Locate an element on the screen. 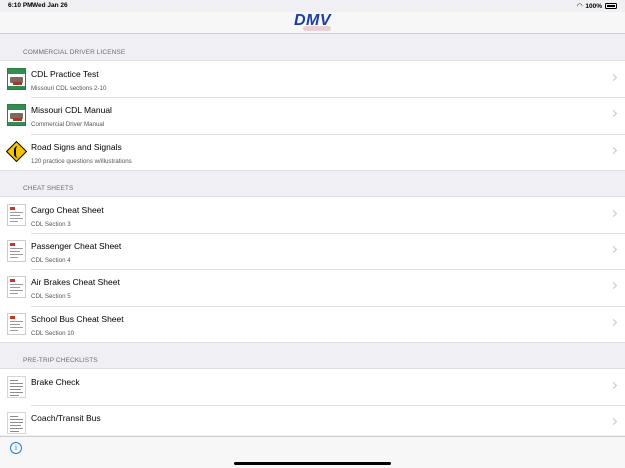  item-subtitle: CDL Section 10 is located at coordinates (53, 333).